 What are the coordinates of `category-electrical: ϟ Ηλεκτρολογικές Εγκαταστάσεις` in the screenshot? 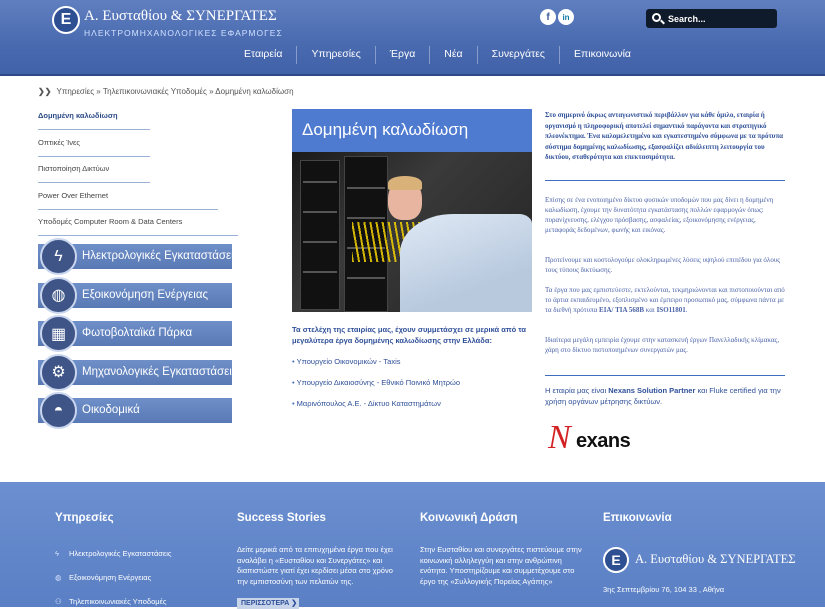 It's located at (138, 256).